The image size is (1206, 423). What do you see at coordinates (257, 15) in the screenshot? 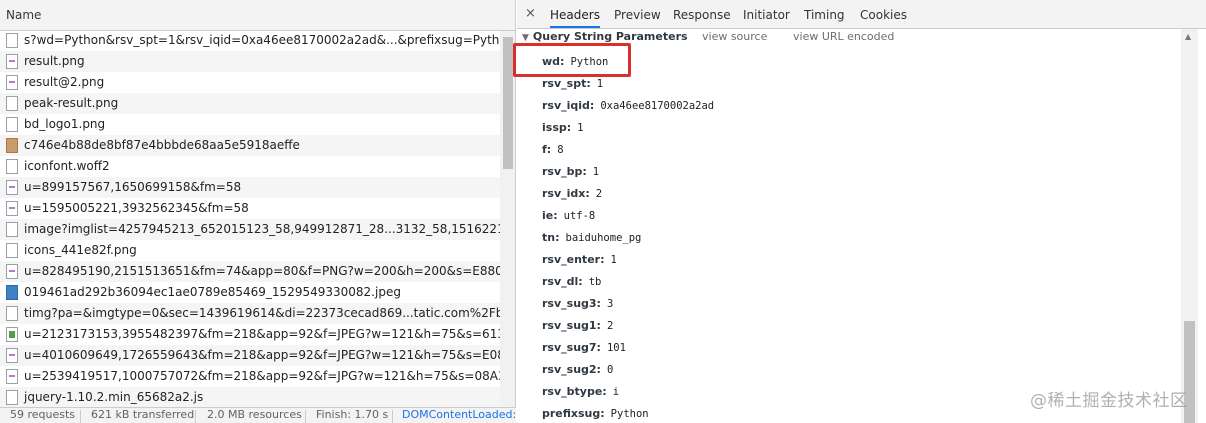
I see `name-column-header: Name` at bounding box center [257, 15].